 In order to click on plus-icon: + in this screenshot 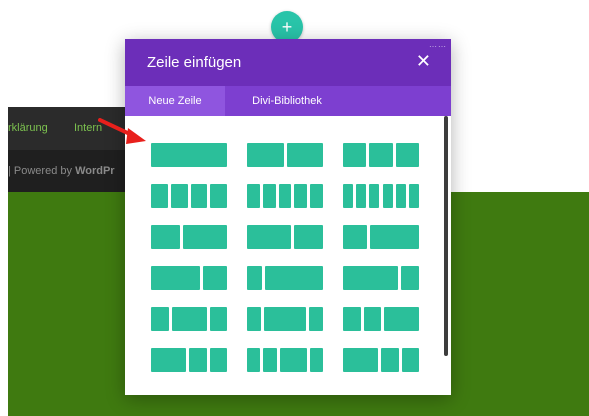, I will do `click(287, 26)`.